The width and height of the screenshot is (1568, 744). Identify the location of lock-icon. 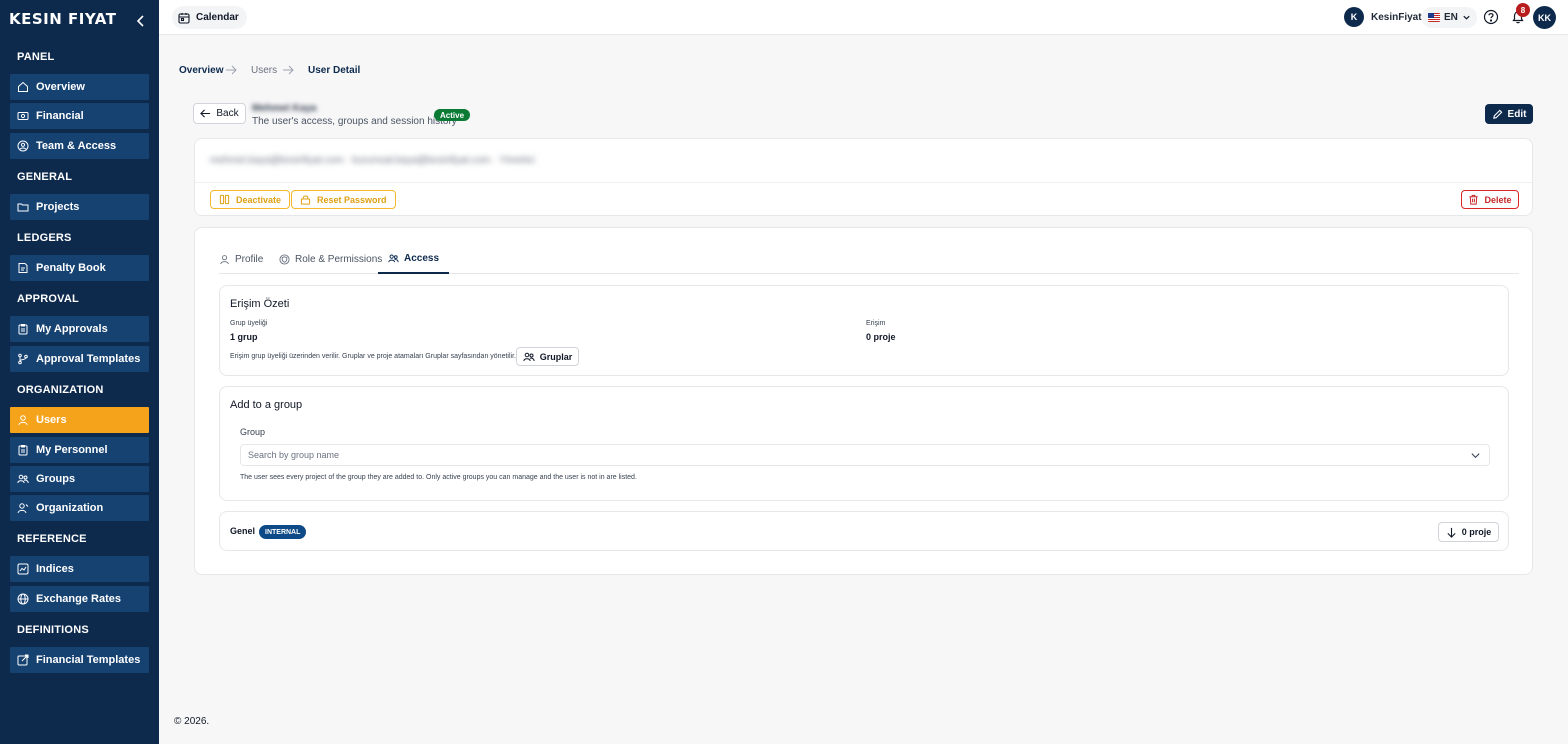
(305, 200).